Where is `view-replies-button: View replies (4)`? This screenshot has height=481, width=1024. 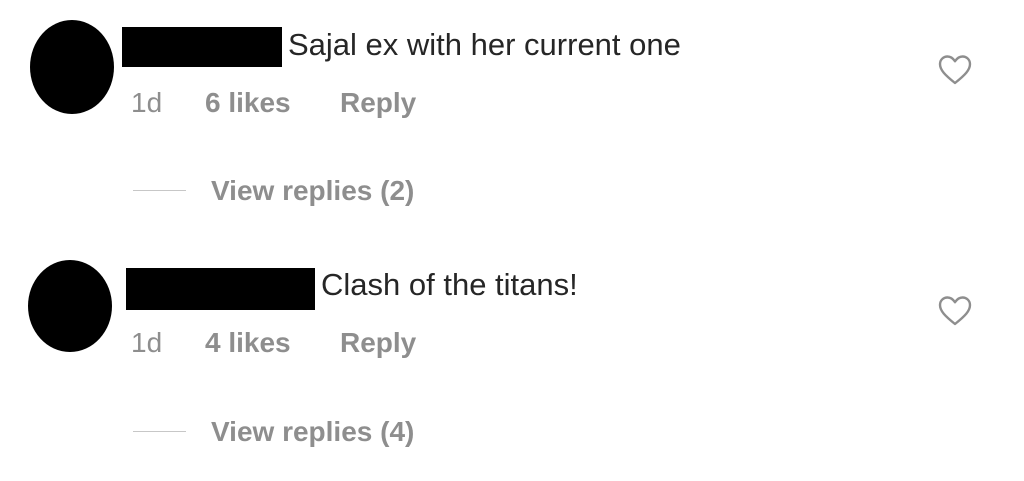 view-replies-button: View replies (4) is located at coordinates (312, 432).